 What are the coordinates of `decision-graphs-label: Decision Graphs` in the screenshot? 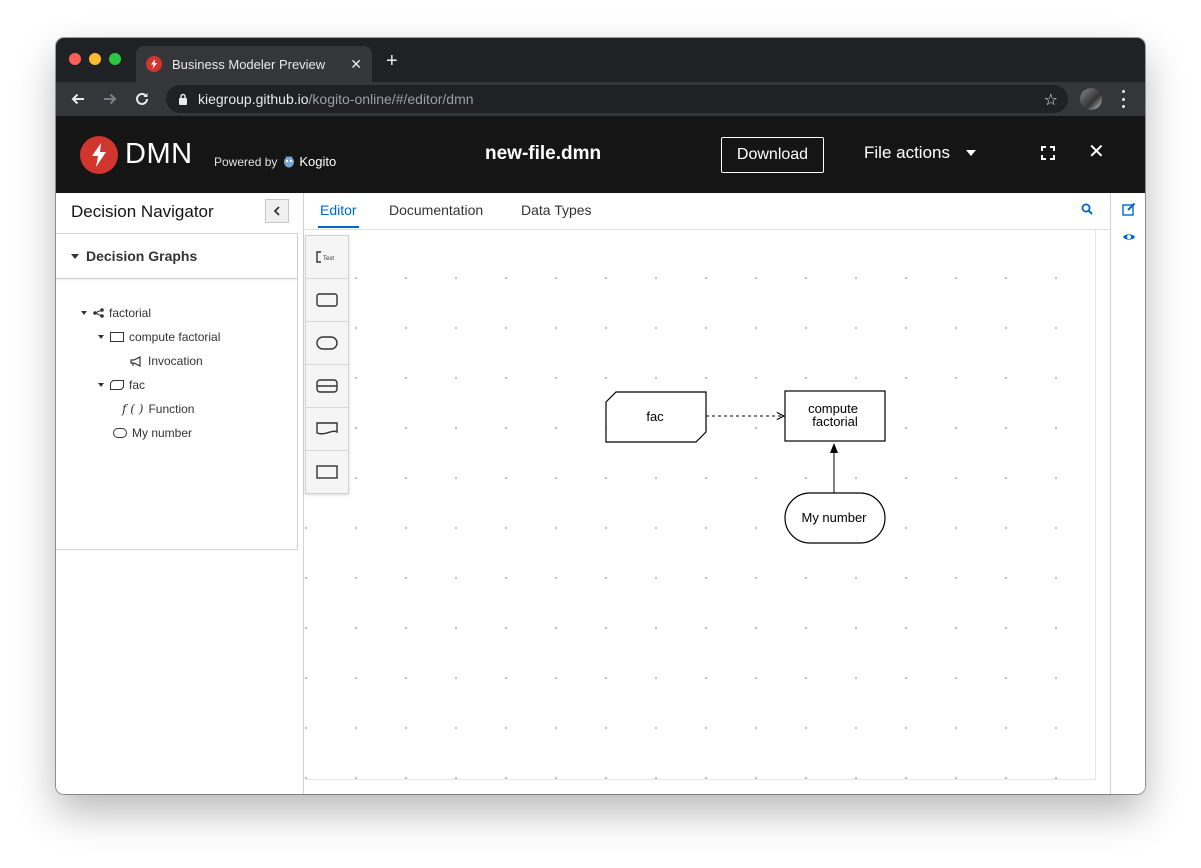 It's located at (142, 256).